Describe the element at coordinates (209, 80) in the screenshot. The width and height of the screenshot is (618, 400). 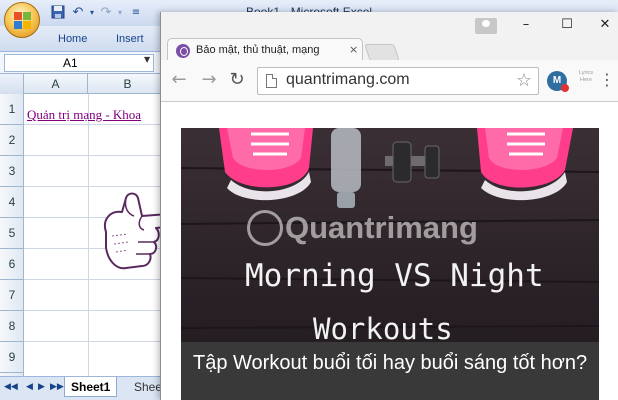
I see `forward-button: →` at that location.